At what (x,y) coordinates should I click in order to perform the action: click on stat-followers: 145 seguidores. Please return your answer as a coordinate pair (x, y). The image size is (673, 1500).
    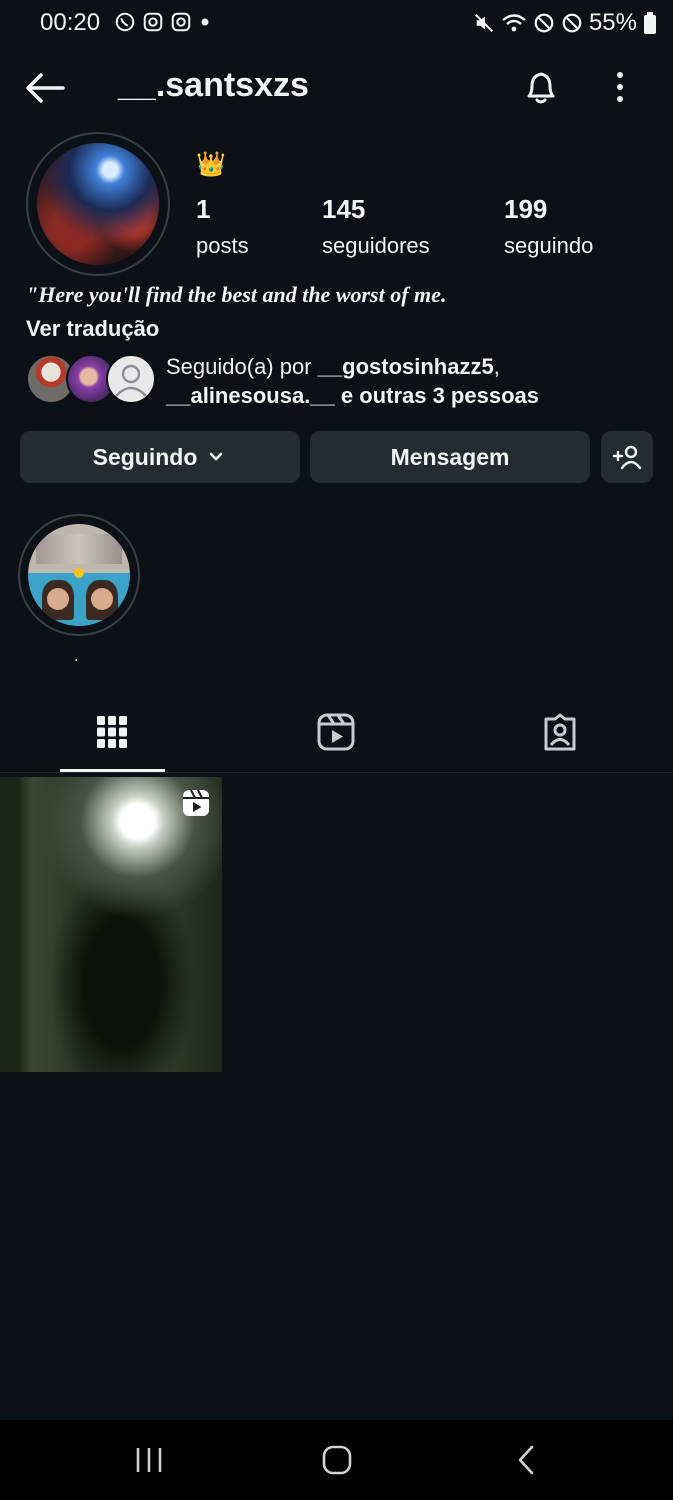
    Looking at the image, I should click on (376, 226).